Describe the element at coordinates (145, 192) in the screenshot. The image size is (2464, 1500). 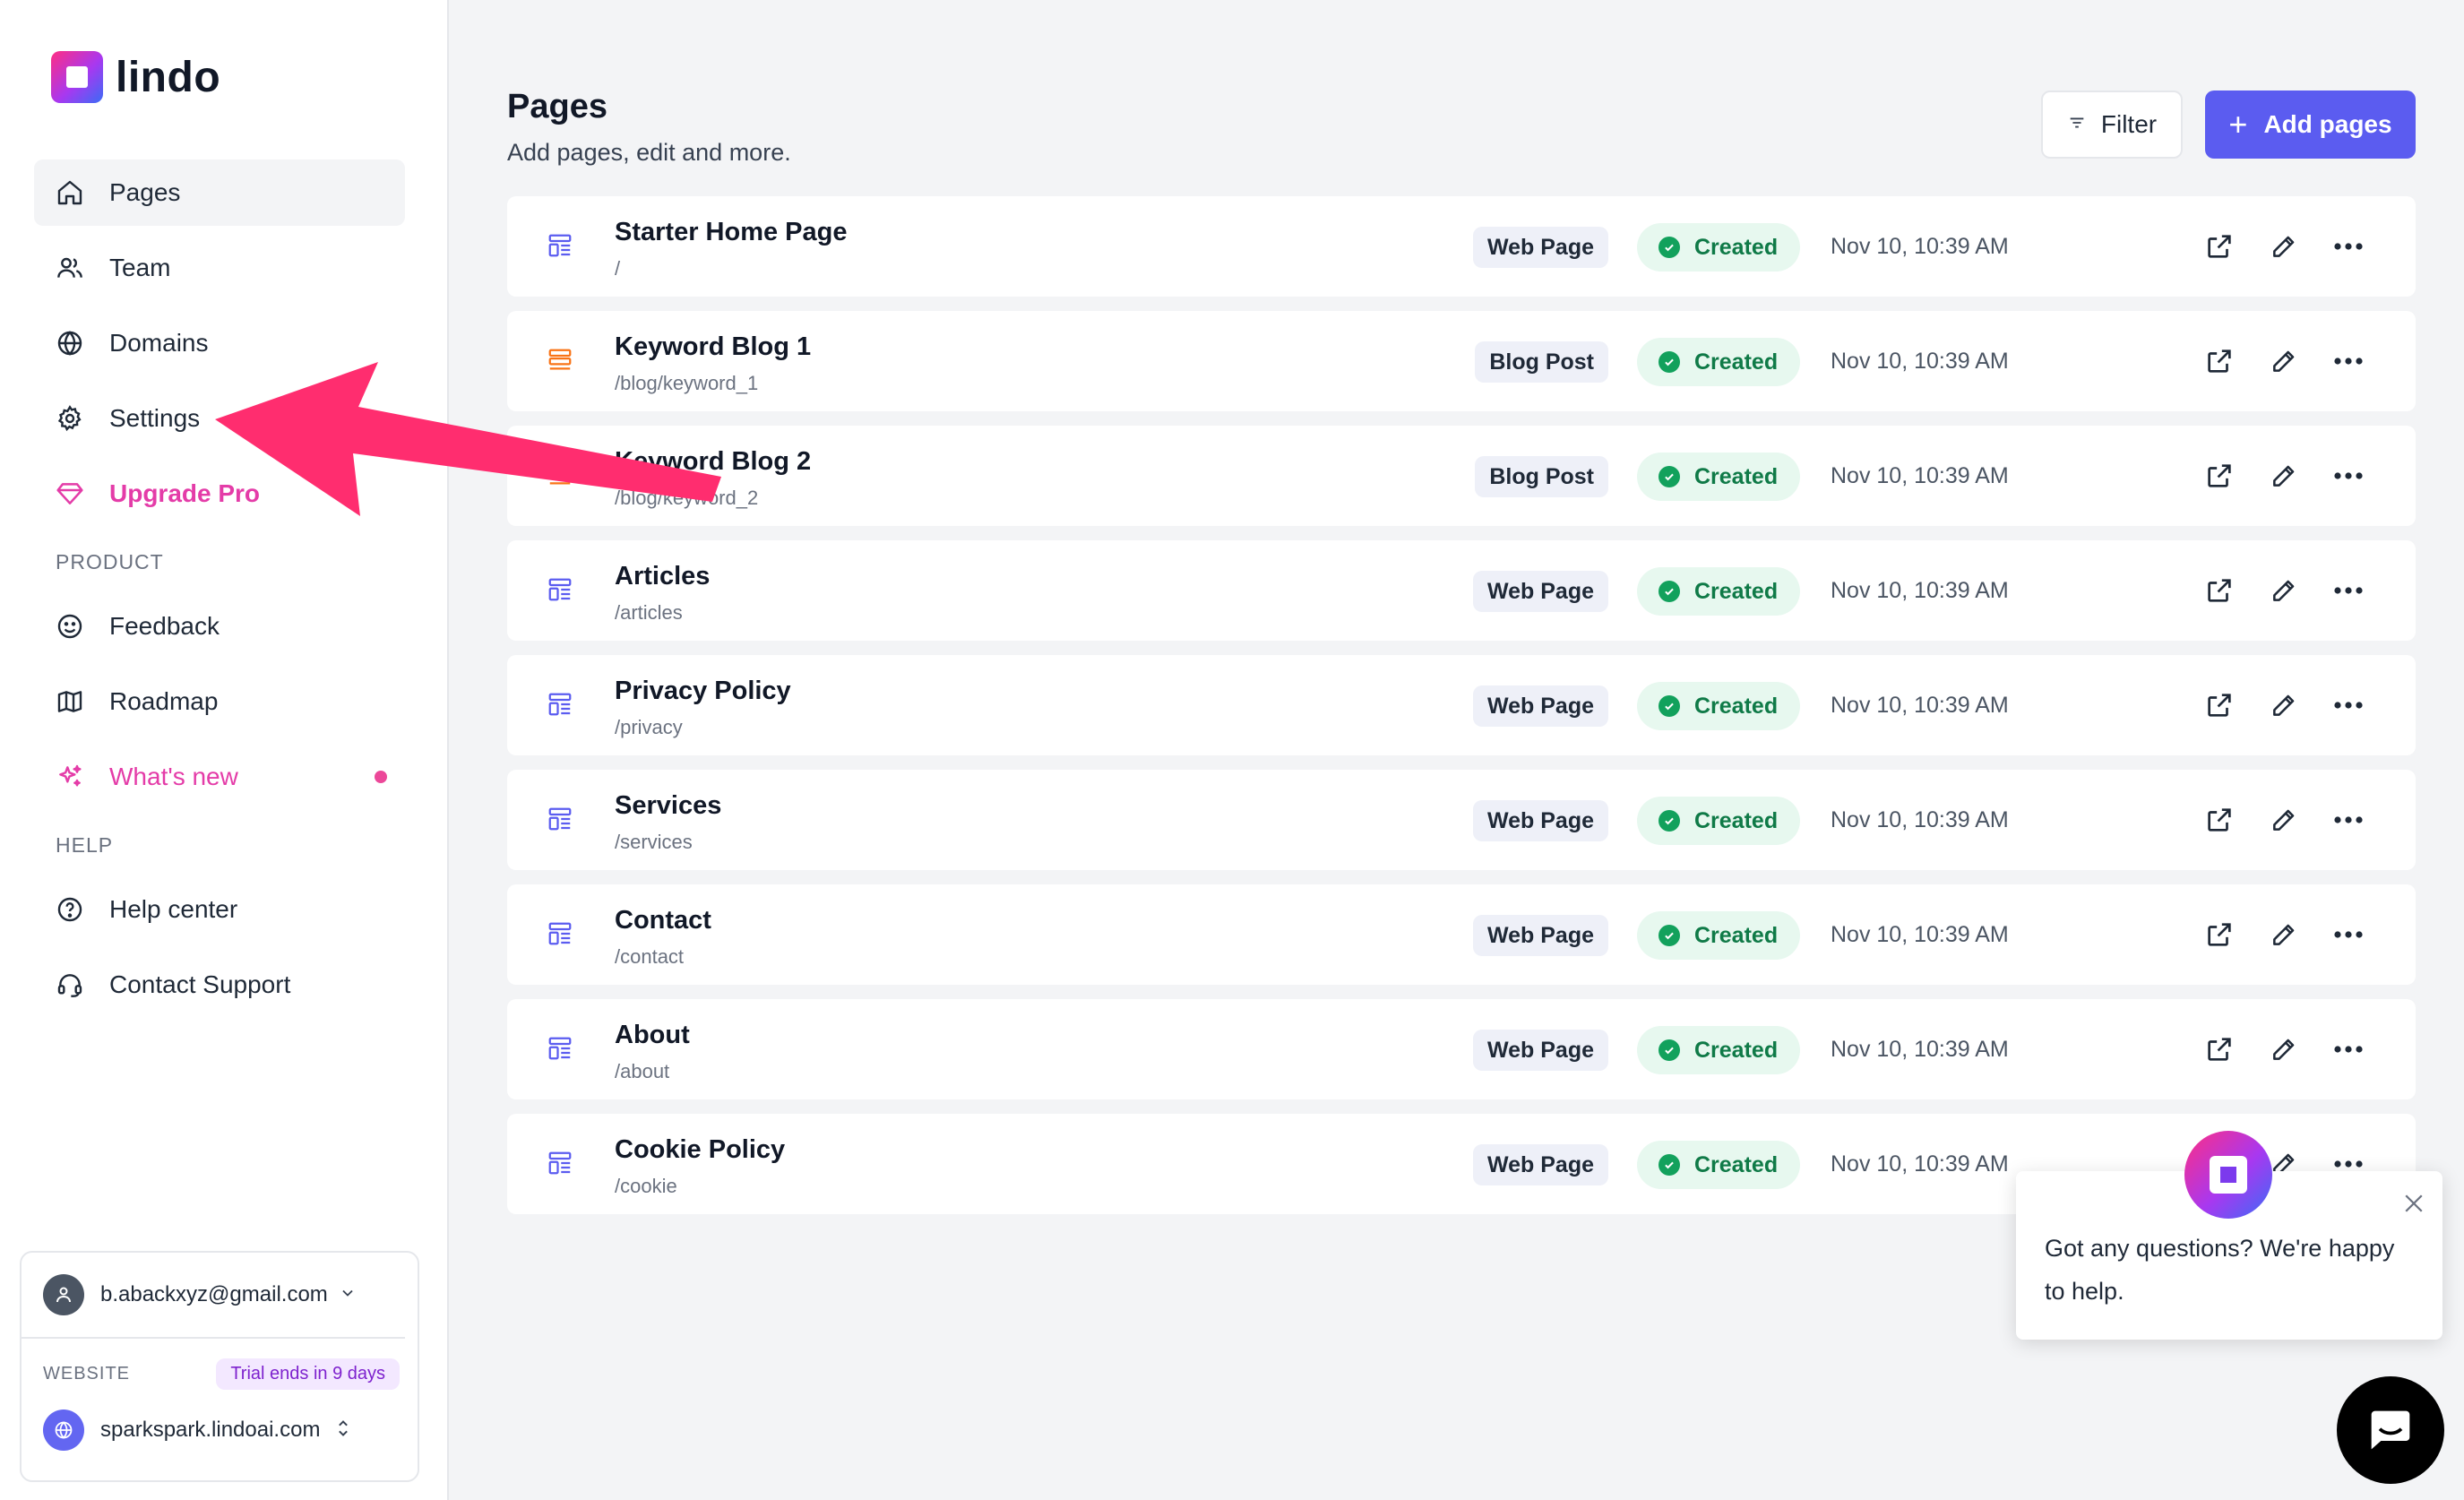
I see `sidebar-item-label: Pages` at that location.